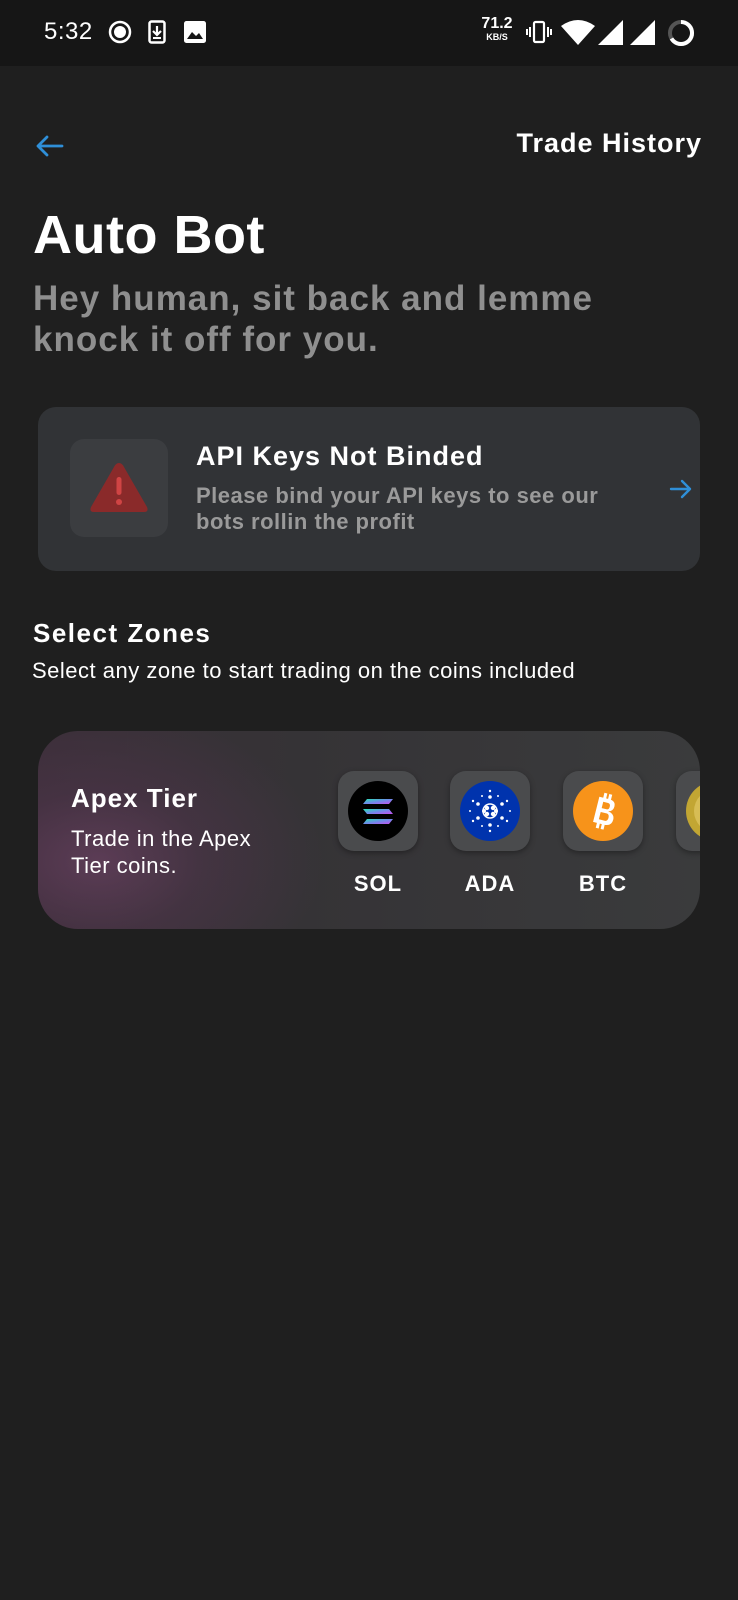 The image size is (738, 1600). What do you see at coordinates (688, 884) in the screenshot?
I see `coin-label: D` at bounding box center [688, 884].